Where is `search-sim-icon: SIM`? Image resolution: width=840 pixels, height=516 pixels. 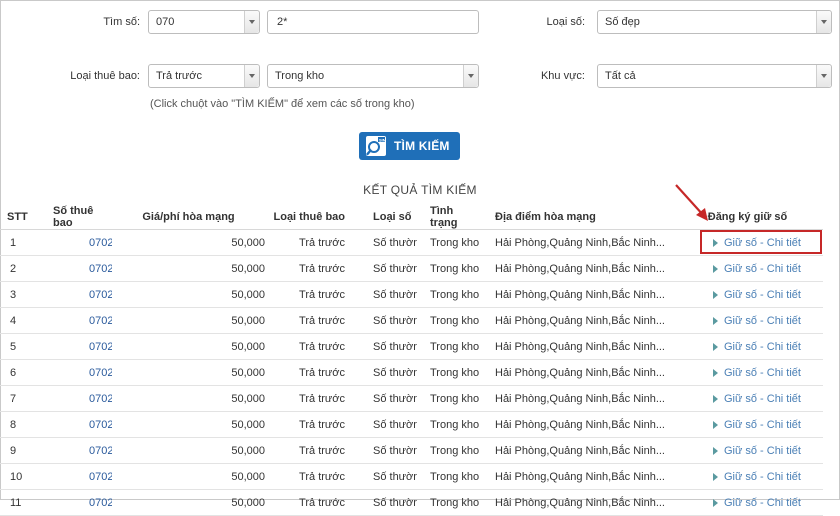 search-sim-icon: SIM is located at coordinates (376, 146).